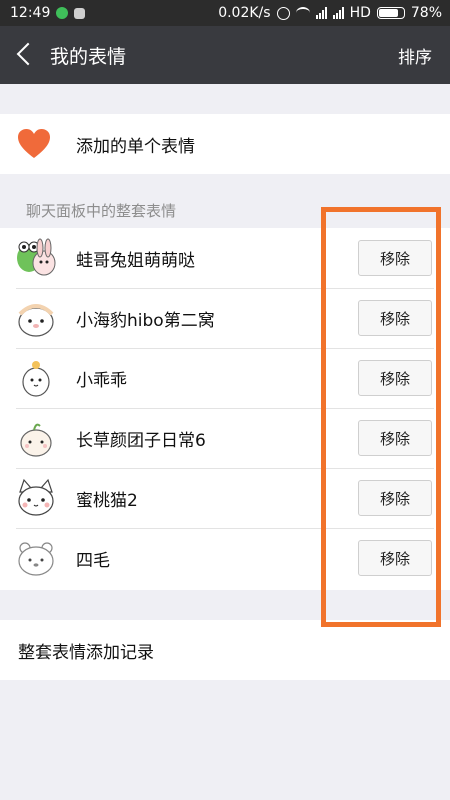 The image size is (450, 800). Describe the element at coordinates (225, 650) in the screenshot. I see `pack-history-row: 整套表情添加记录` at that location.